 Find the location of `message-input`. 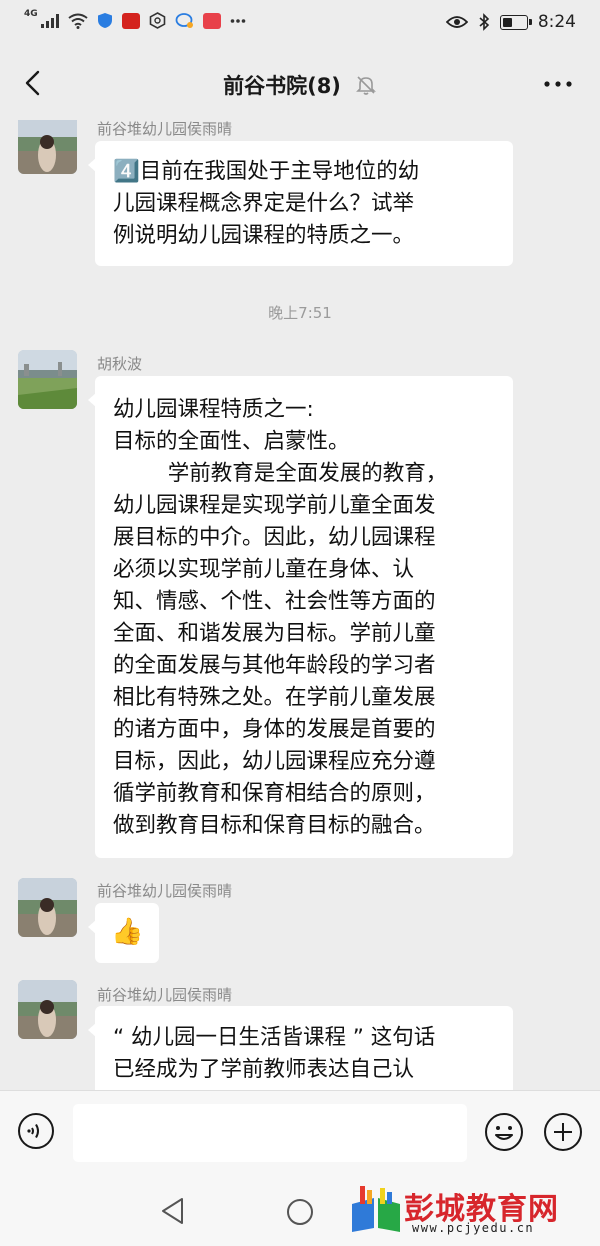

message-input is located at coordinates (270, 1133).